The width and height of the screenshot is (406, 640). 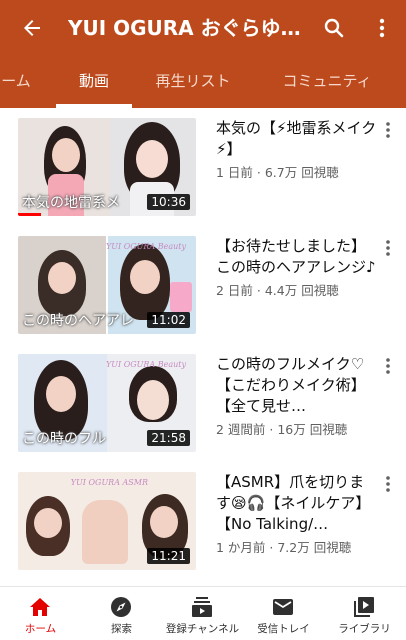 I want to click on video-title: 本気の【⚡地雷系メイク⚡】, so click(x=297, y=139).